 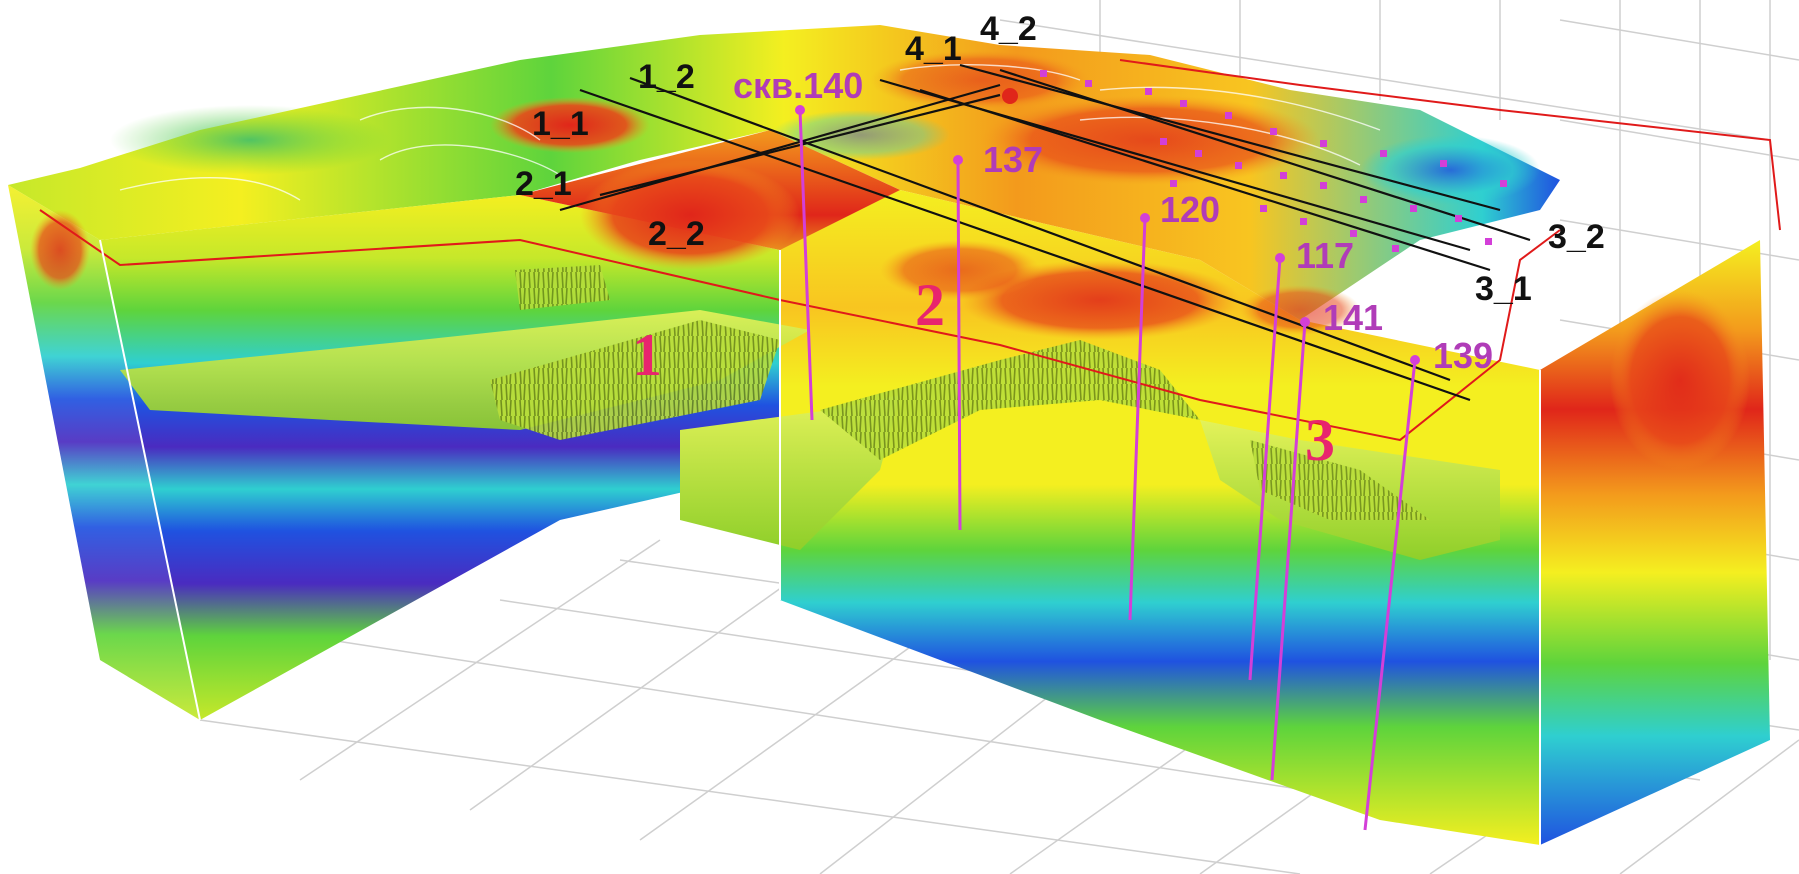 What do you see at coordinates (1576, 237) in the screenshot?
I see `profile-label-3-2: 3_2` at bounding box center [1576, 237].